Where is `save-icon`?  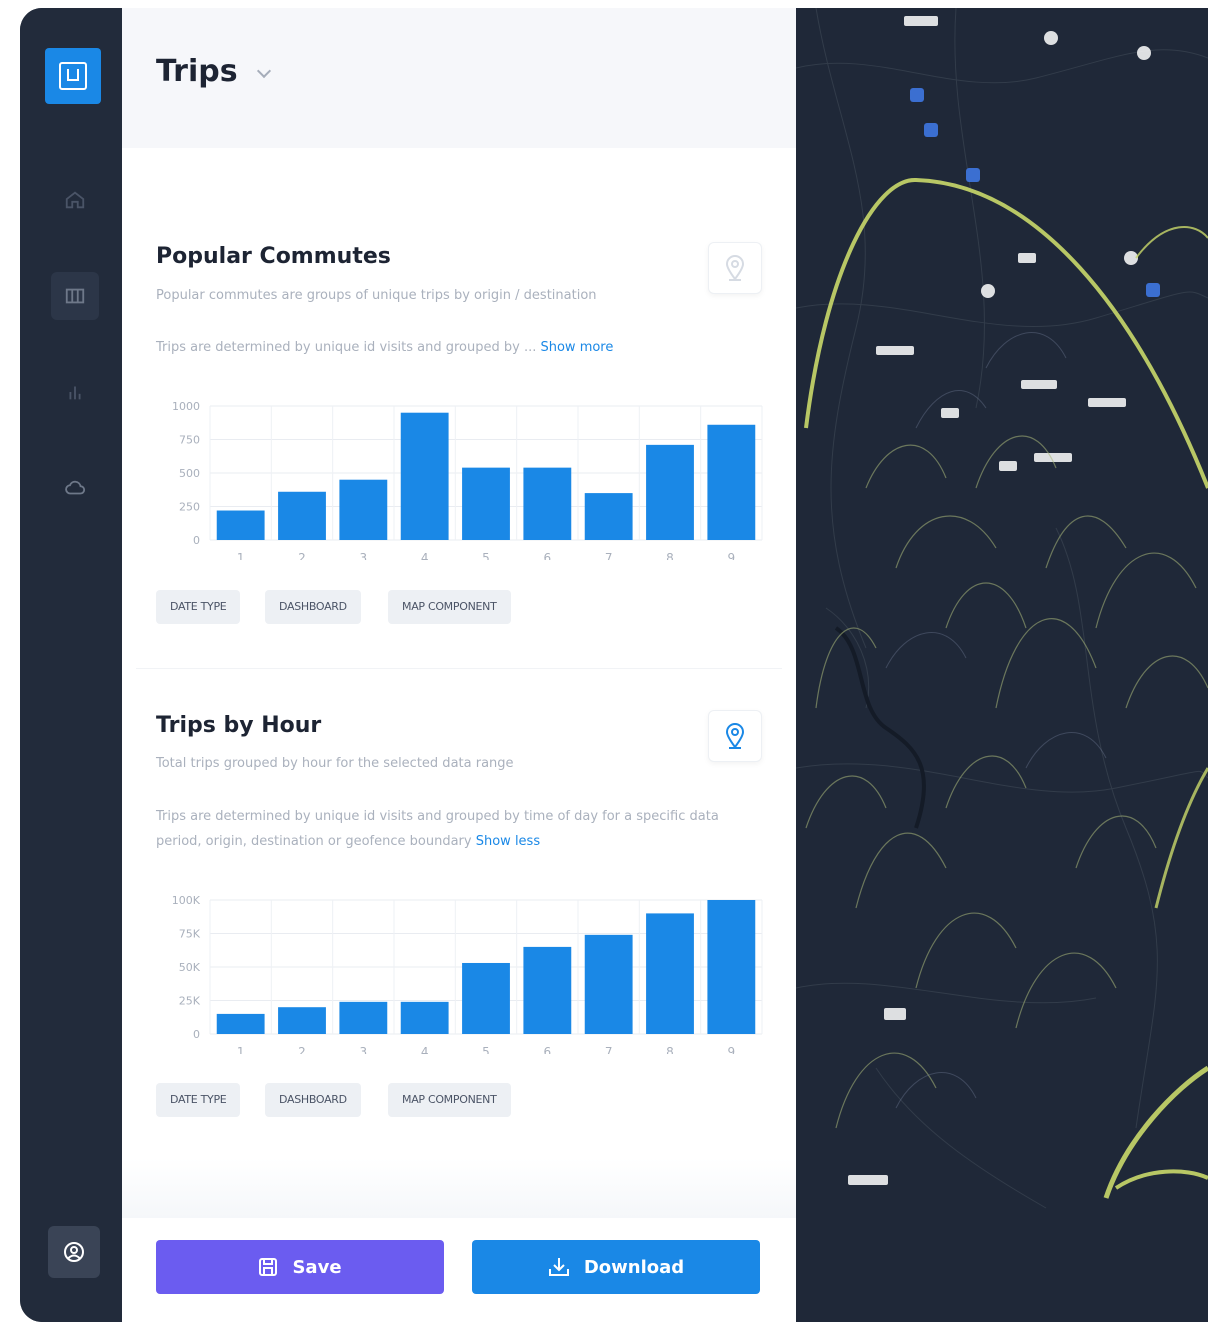
save-icon is located at coordinates (268, 1267).